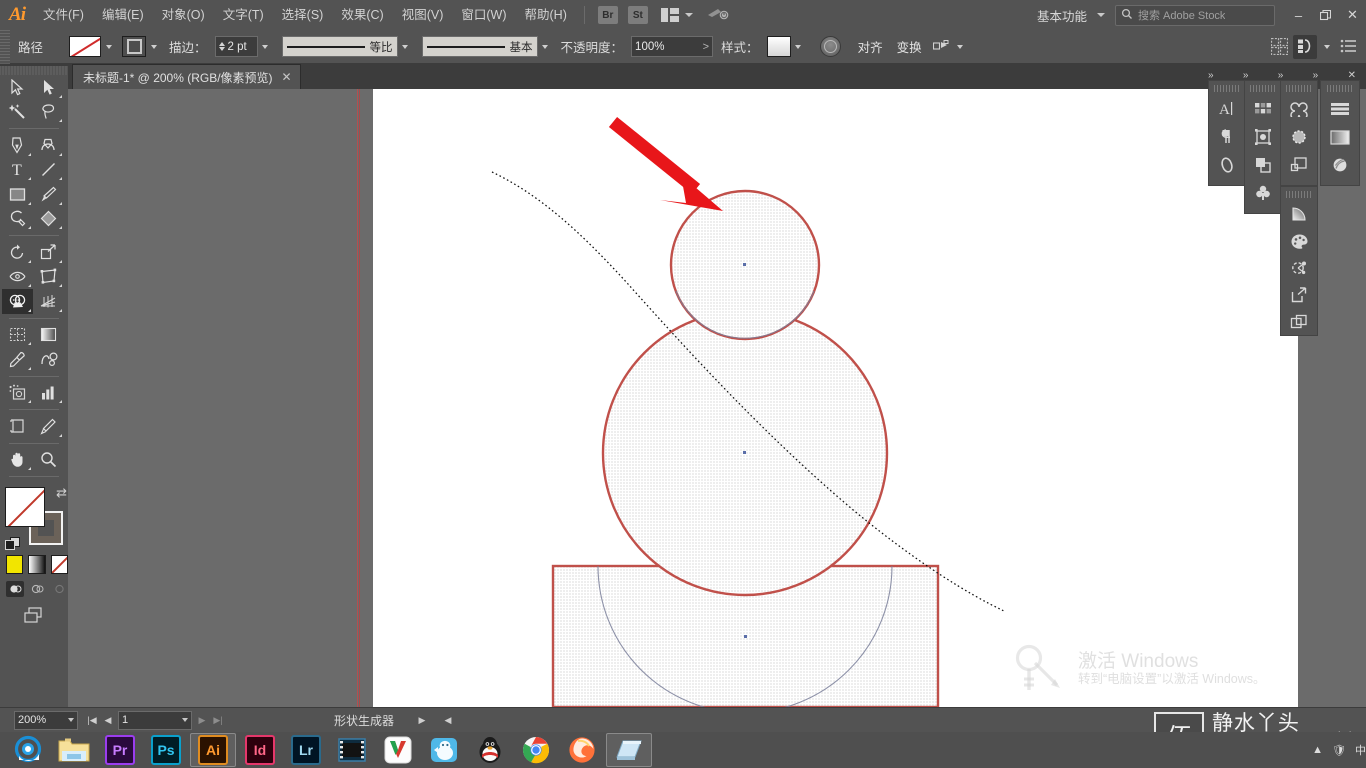 This screenshot has height=768, width=1366. Describe the element at coordinates (155, 720) in the screenshot. I see `artboard-number-input: 1` at that location.